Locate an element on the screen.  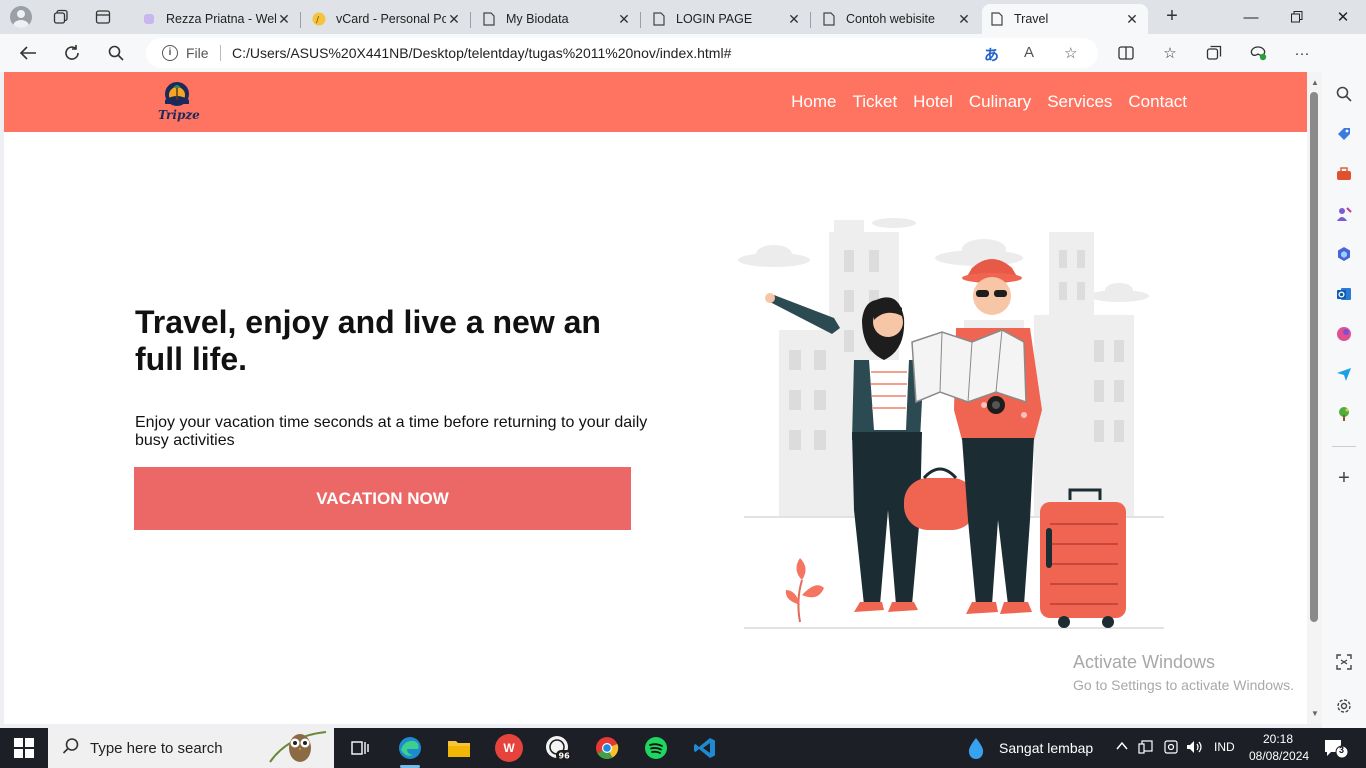
back-arrow-icon is located at coordinates (28, 53).